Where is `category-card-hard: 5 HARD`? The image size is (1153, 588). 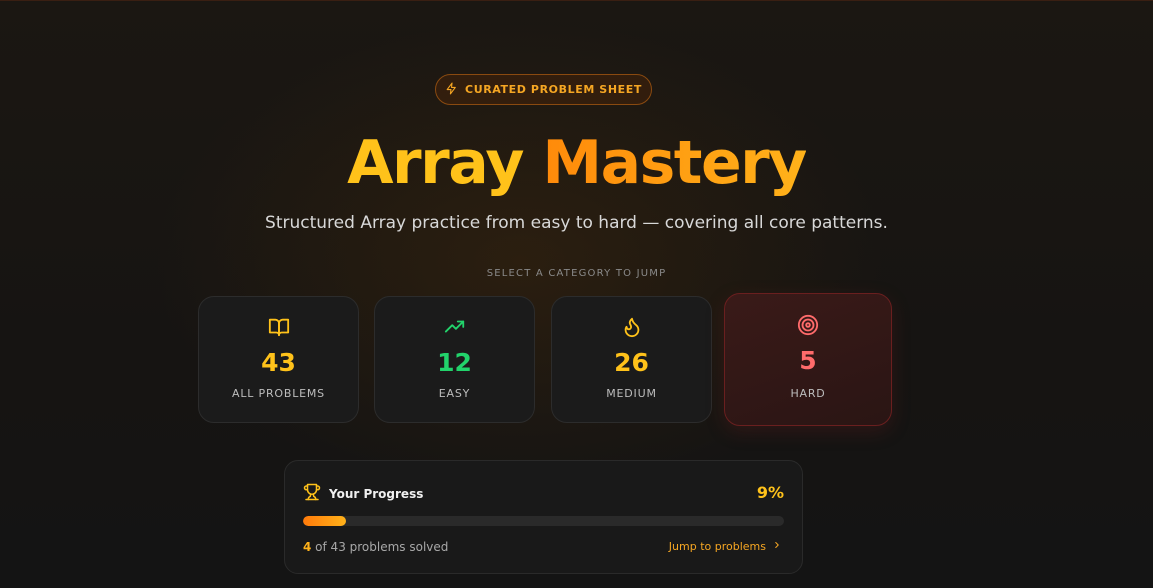 category-card-hard: 5 HARD is located at coordinates (808, 359).